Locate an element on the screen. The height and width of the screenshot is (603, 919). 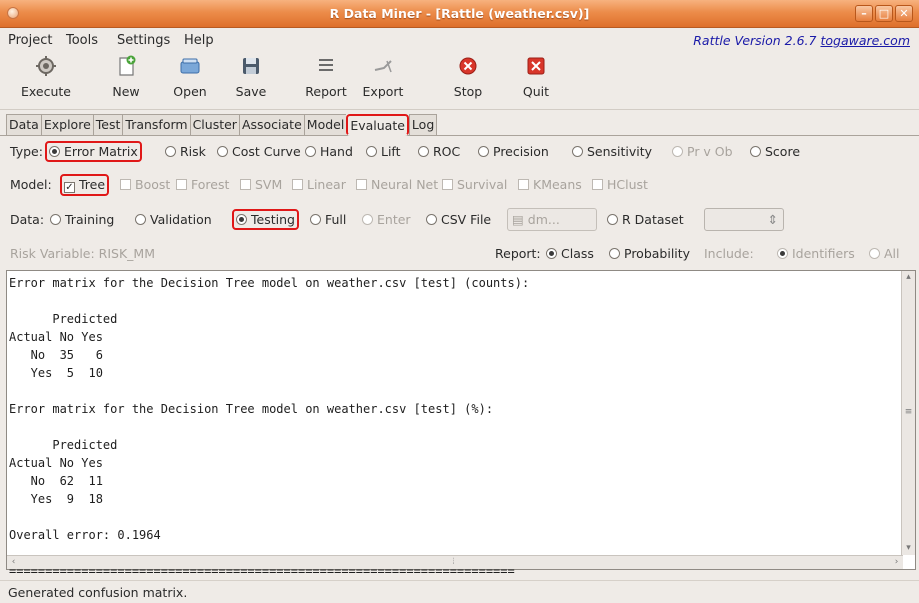
data-testing-label: Testing is located at coordinates (273, 219).